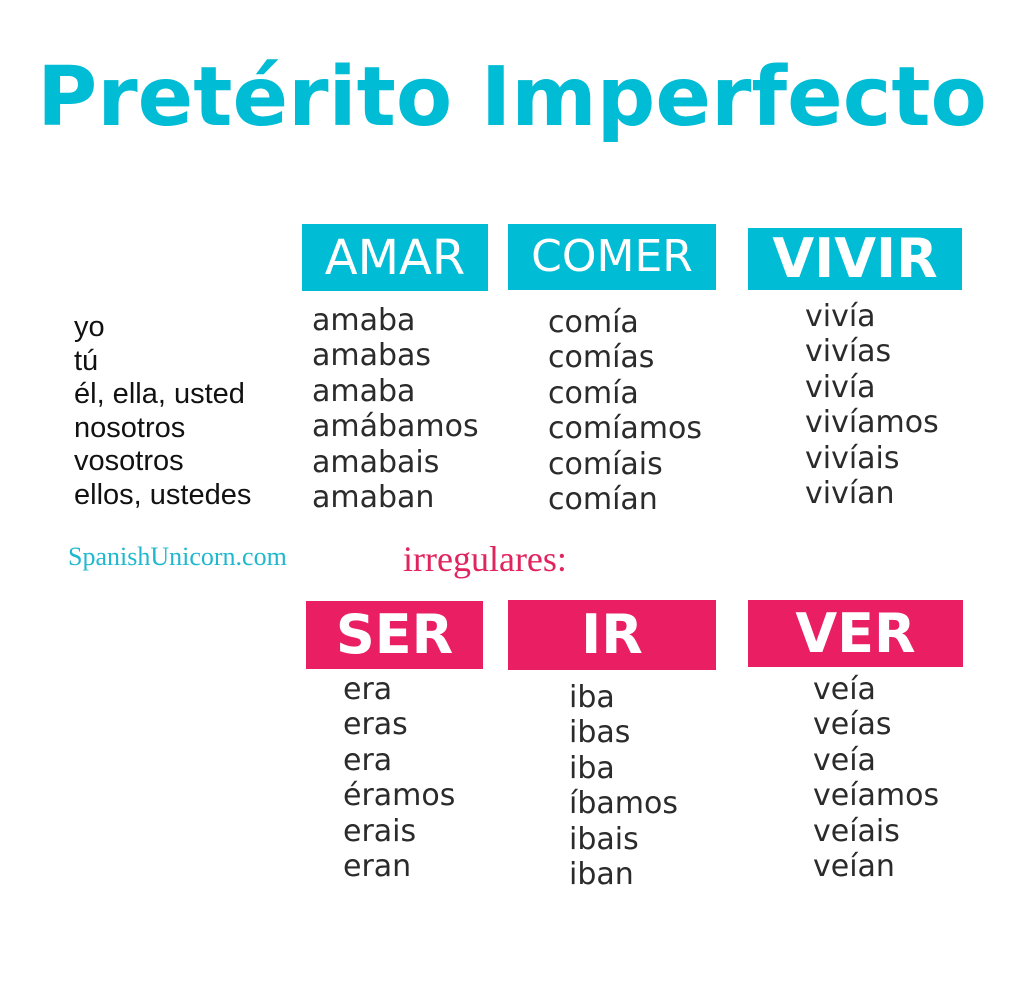  I want to click on conjugation-form: veías, so click(852, 725).